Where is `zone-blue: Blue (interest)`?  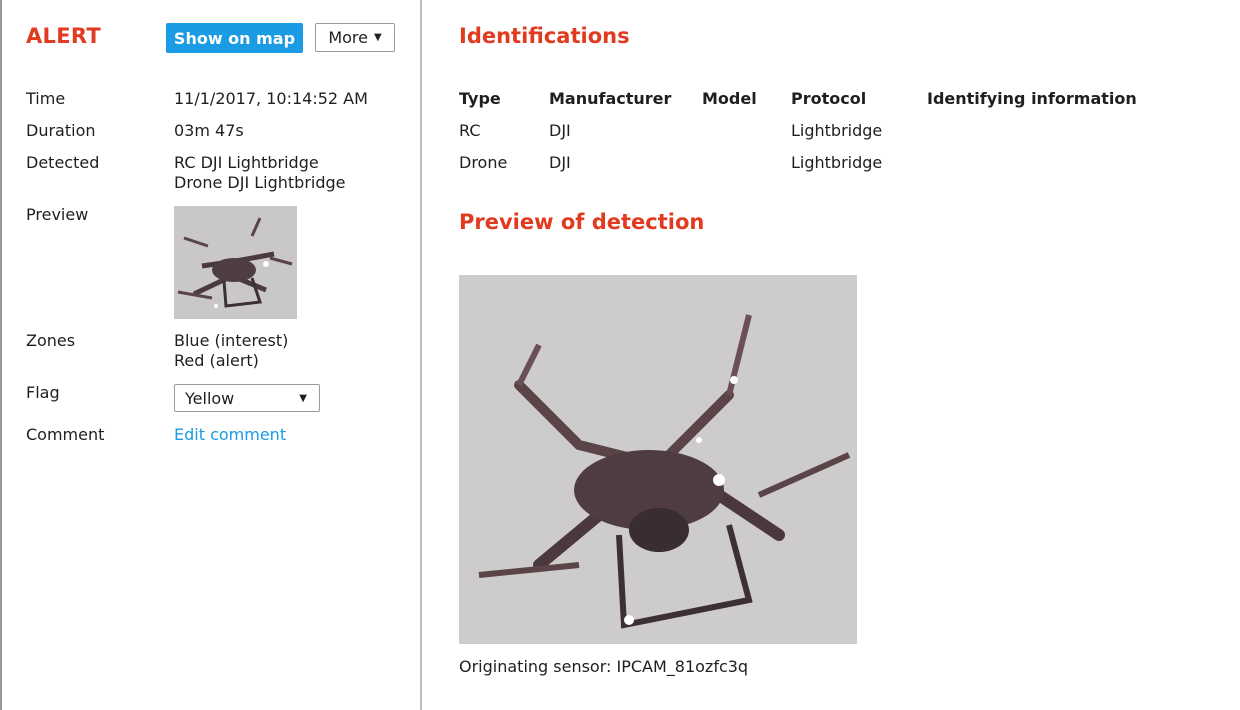 zone-blue: Blue (interest) is located at coordinates (231, 340).